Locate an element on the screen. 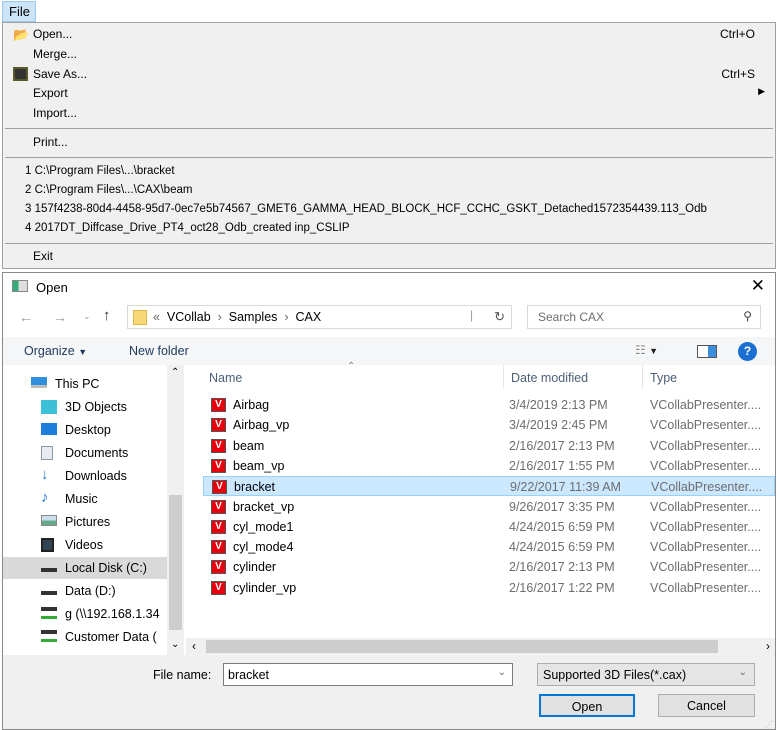 The width and height of the screenshot is (778, 730). nav-3d-objects: 3D Objects is located at coordinates (85, 407).